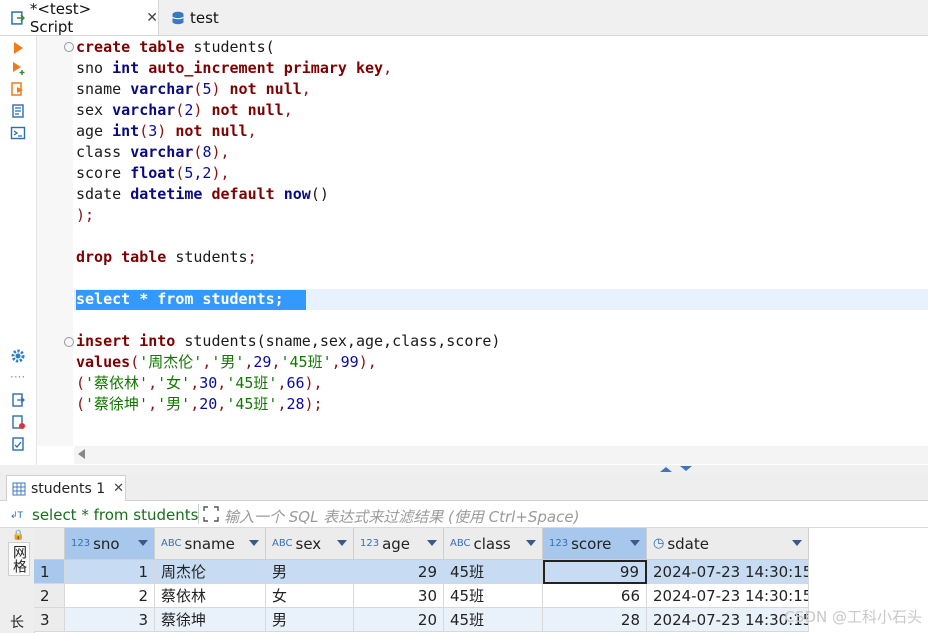 The width and height of the screenshot is (928, 633). I want to click on column-header-age: 123 age, so click(399, 544).